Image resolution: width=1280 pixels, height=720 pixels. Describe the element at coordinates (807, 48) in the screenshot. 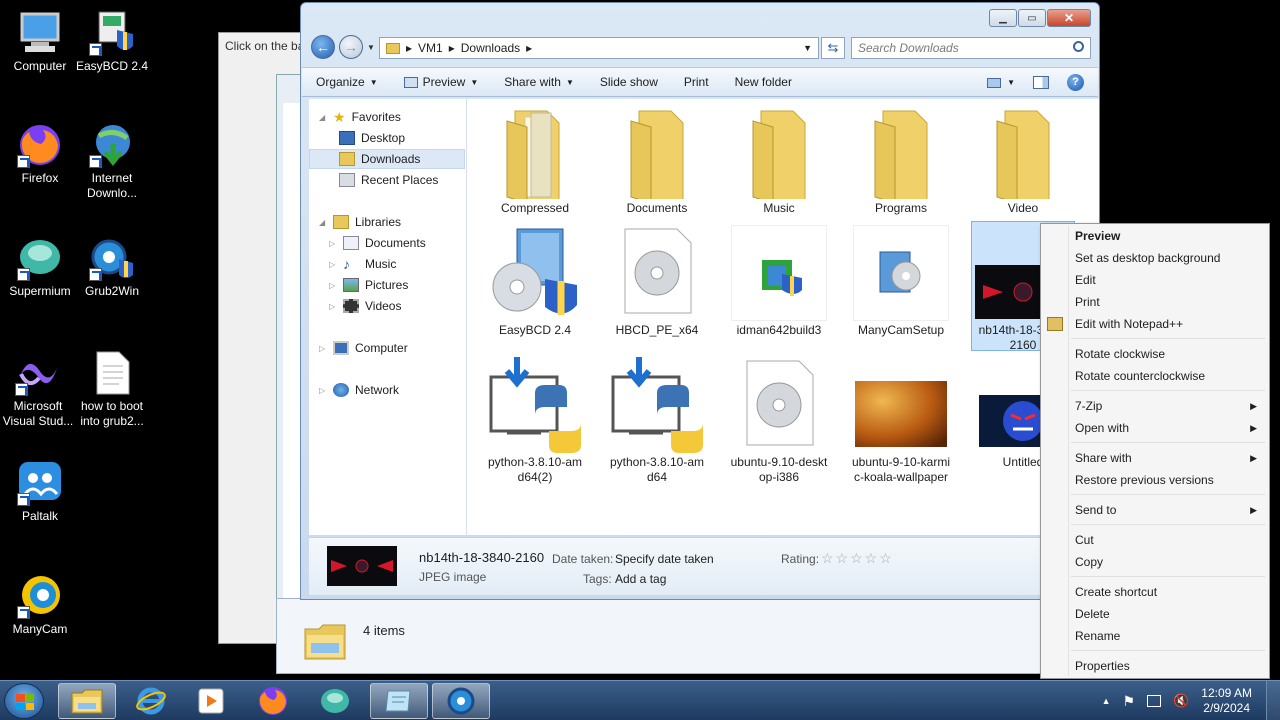

I see `address-dropdown-icon: ▼` at that location.